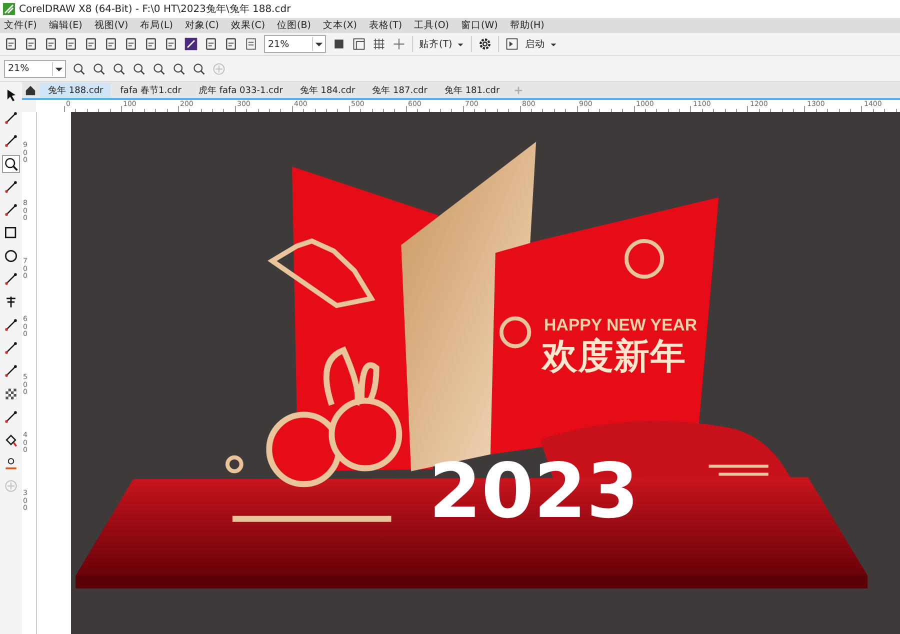  Describe the element at coordinates (485, 44) in the screenshot. I see `settings-icon` at that location.